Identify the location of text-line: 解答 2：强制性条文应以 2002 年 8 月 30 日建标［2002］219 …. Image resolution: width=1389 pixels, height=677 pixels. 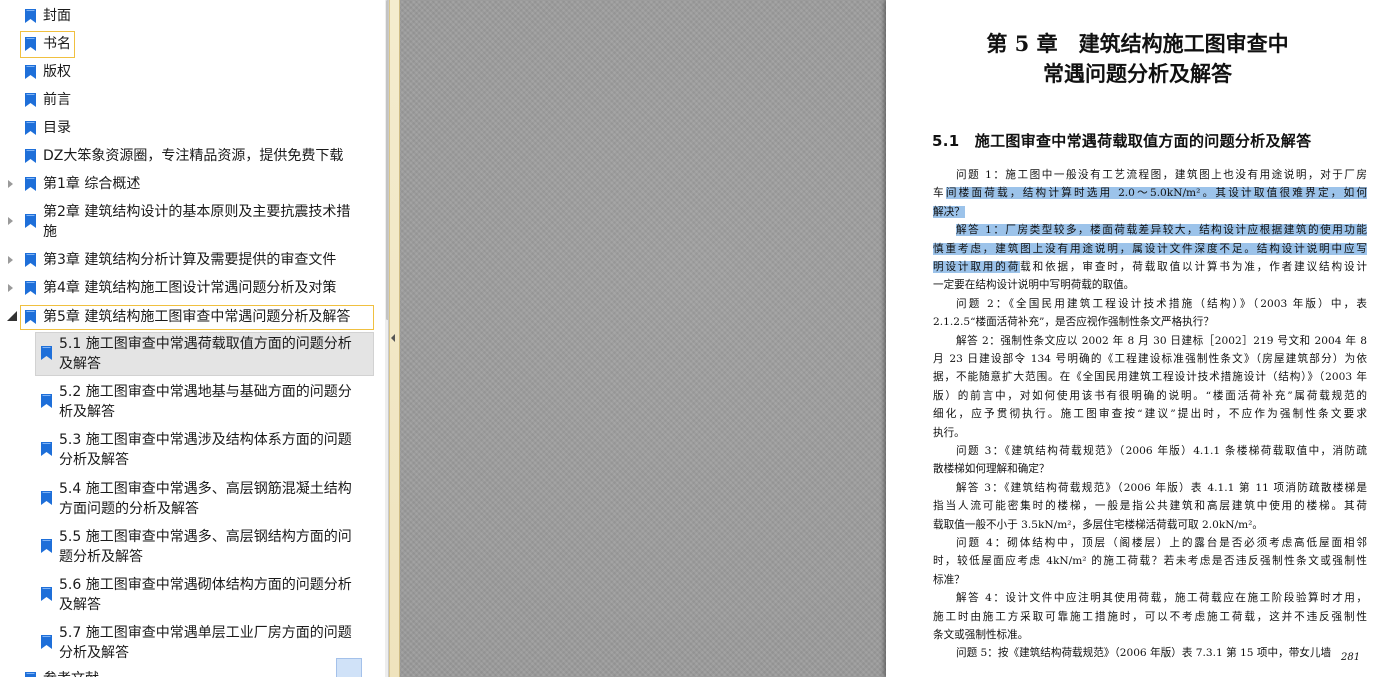
(1161, 341).